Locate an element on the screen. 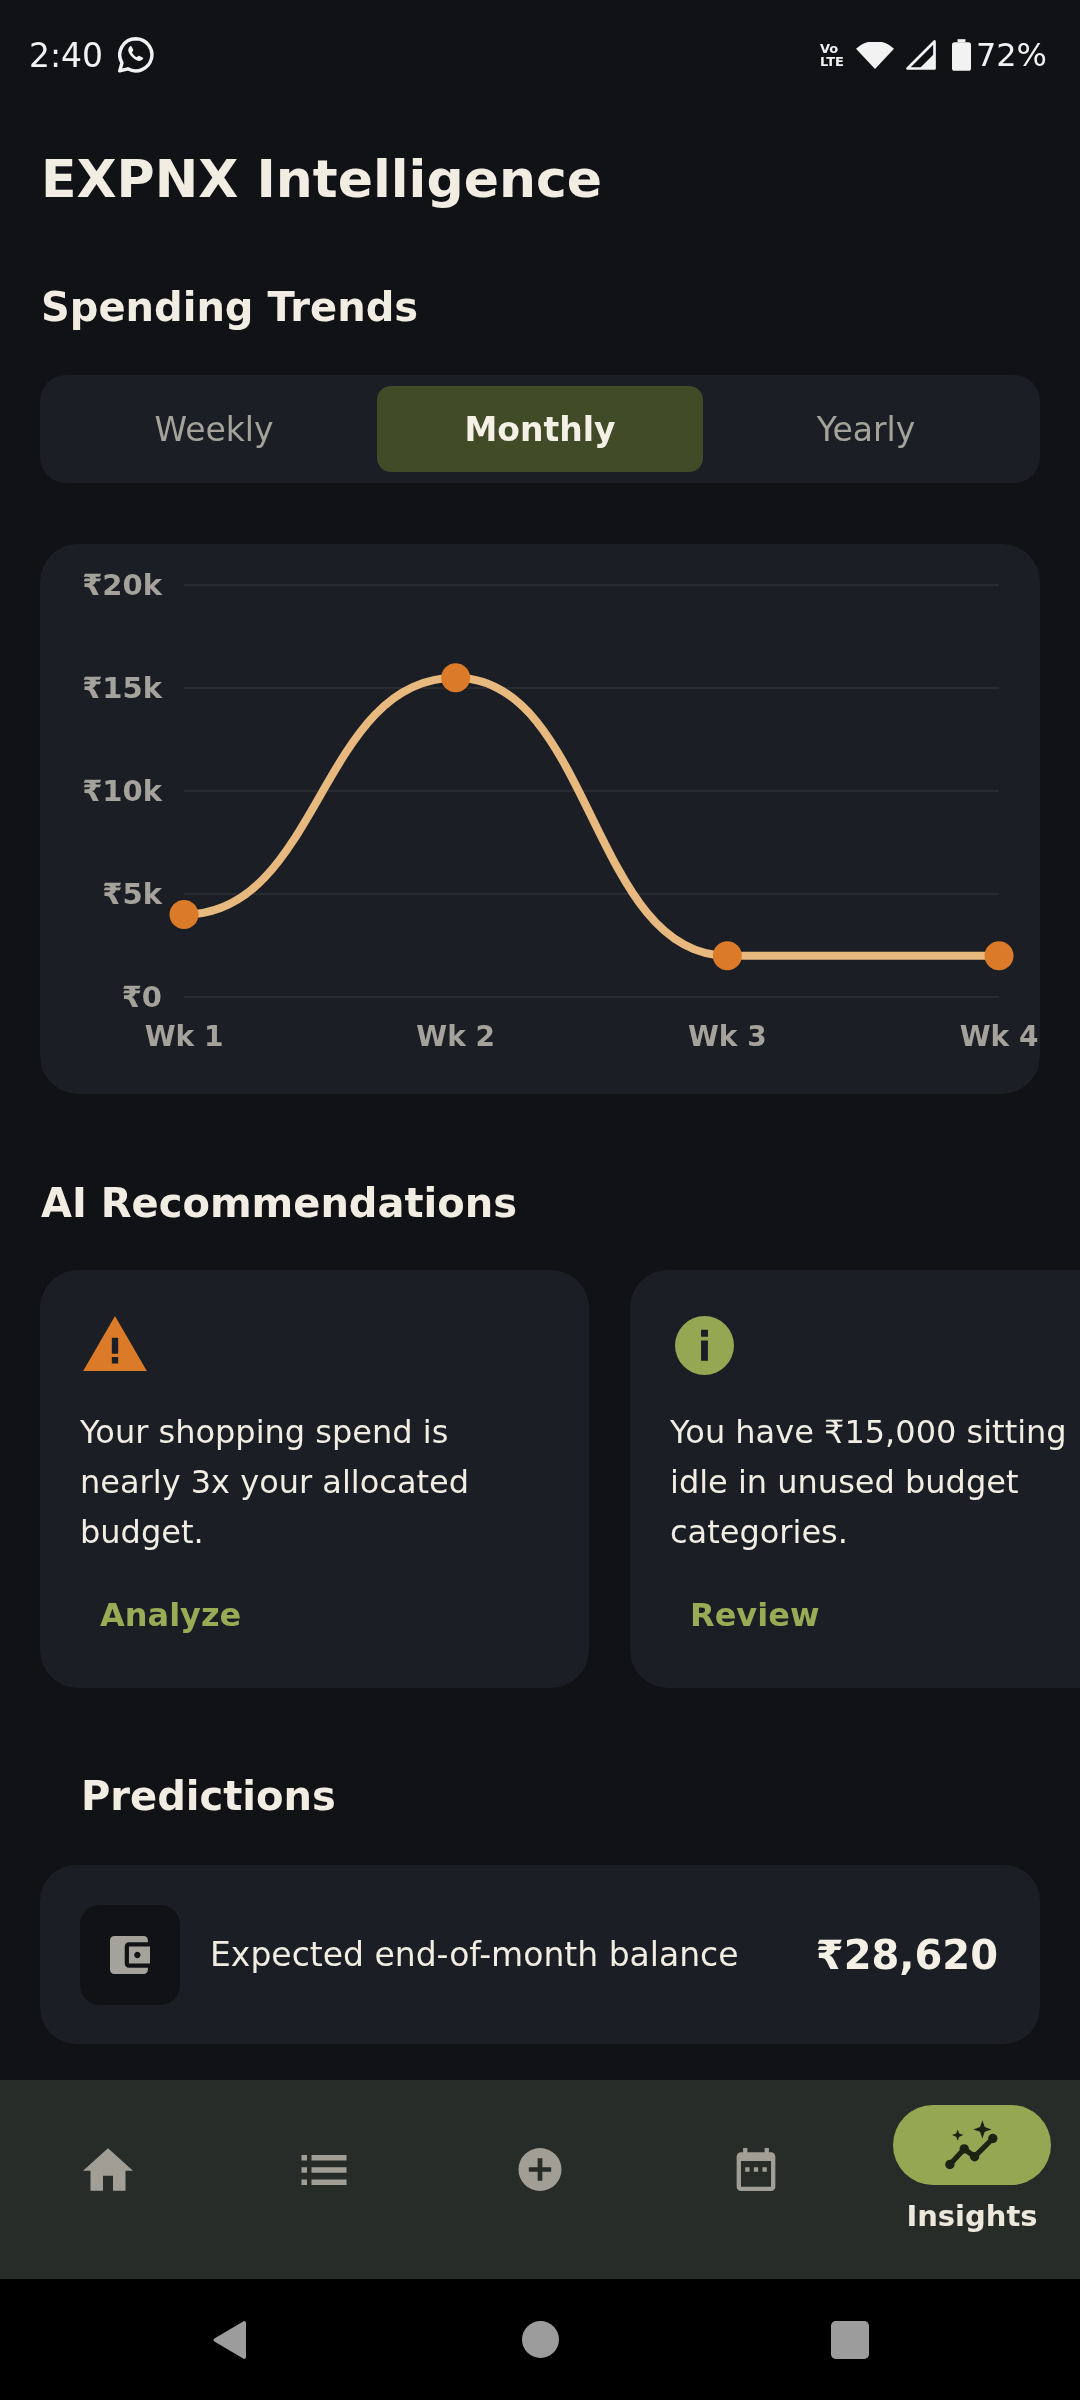 The height and width of the screenshot is (2400, 1080). x-axis-label: Wk 4 is located at coordinates (999, 1036).